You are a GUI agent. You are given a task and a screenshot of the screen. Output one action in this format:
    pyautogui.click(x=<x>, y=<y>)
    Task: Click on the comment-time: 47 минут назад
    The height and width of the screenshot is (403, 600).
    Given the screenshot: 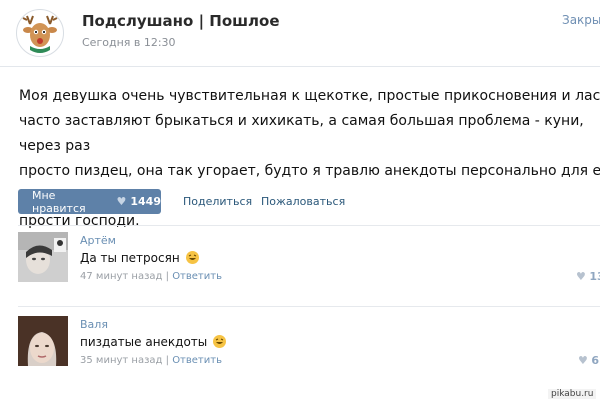 What is the action you would take?
    pyautogui.click(x=121, y=276)
    